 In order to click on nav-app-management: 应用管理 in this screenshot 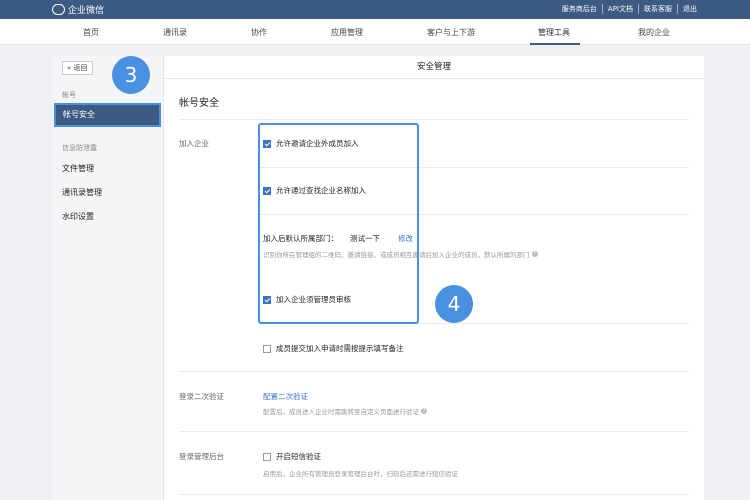, I will do `click(347, 32)`.